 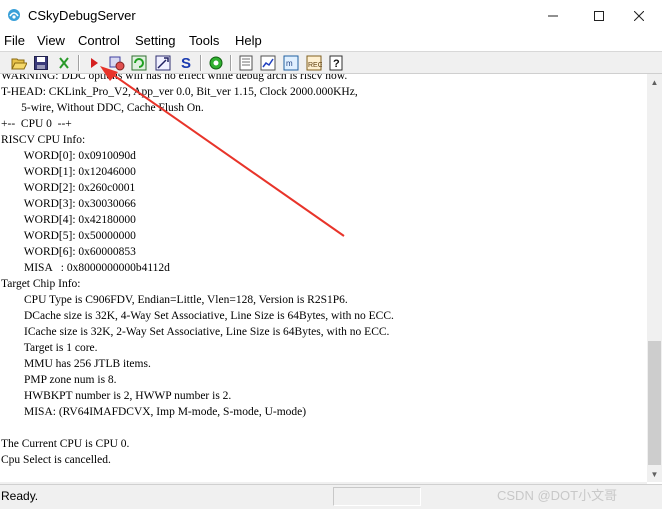 I want to click on status-text: Ready., so click(x=20, y=496).